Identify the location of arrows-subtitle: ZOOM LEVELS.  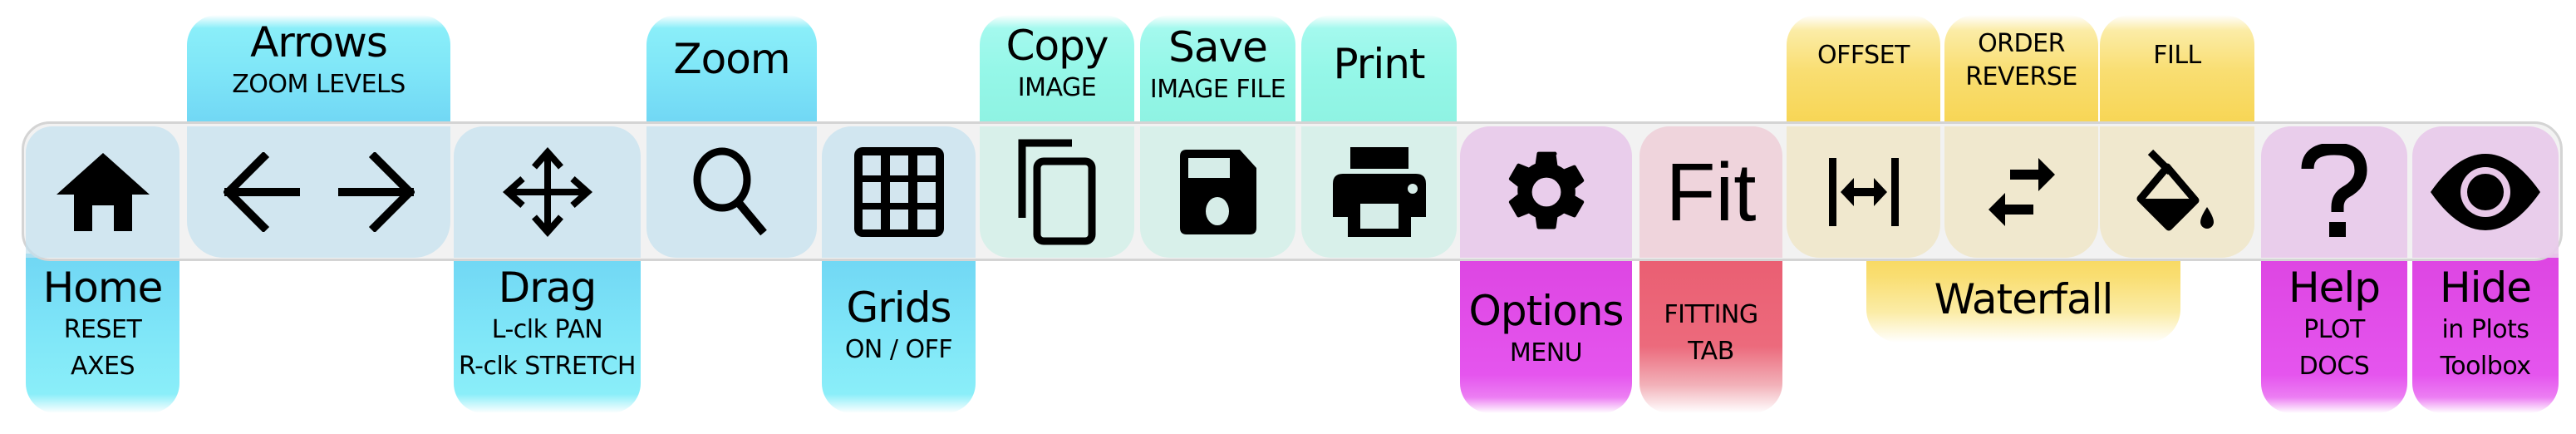
(319, 84).